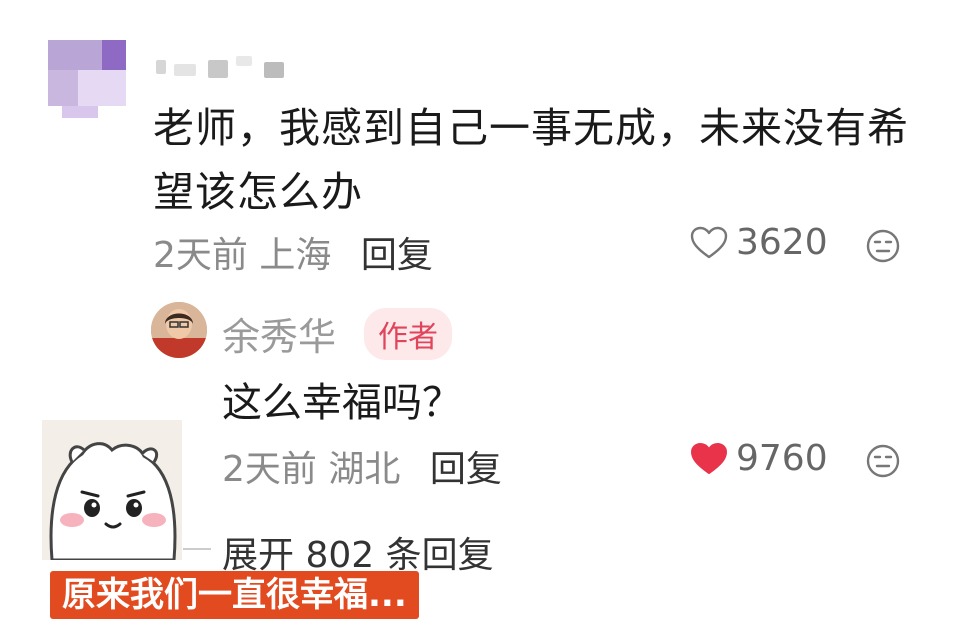  What do you see at coordinates (226, 67) in the screenshot?
I see `commenter-name-redacted` at bounding box center [226, 67].